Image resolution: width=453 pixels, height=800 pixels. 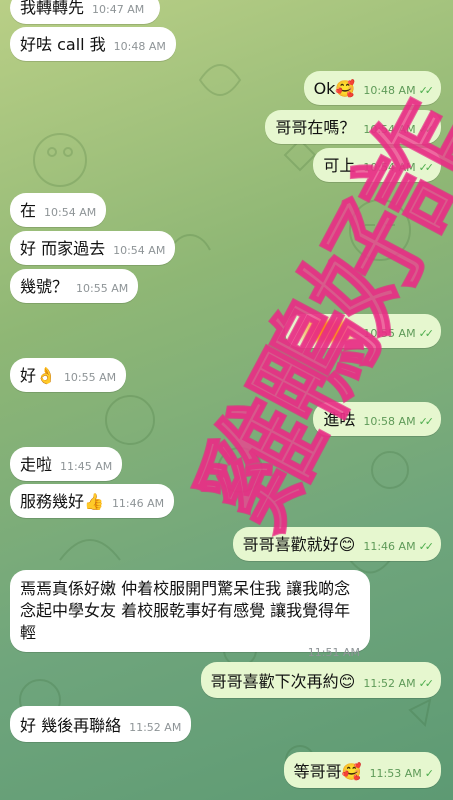 I want to click on message-text: 服務幾好👍, so click(x=62, y=501).